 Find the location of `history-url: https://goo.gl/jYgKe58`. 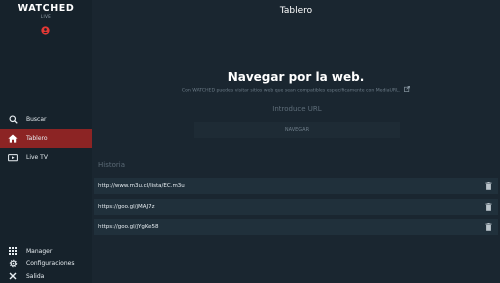

history-url: https://goo.gl/jYgKe58 is located at coordinates (128, 227).